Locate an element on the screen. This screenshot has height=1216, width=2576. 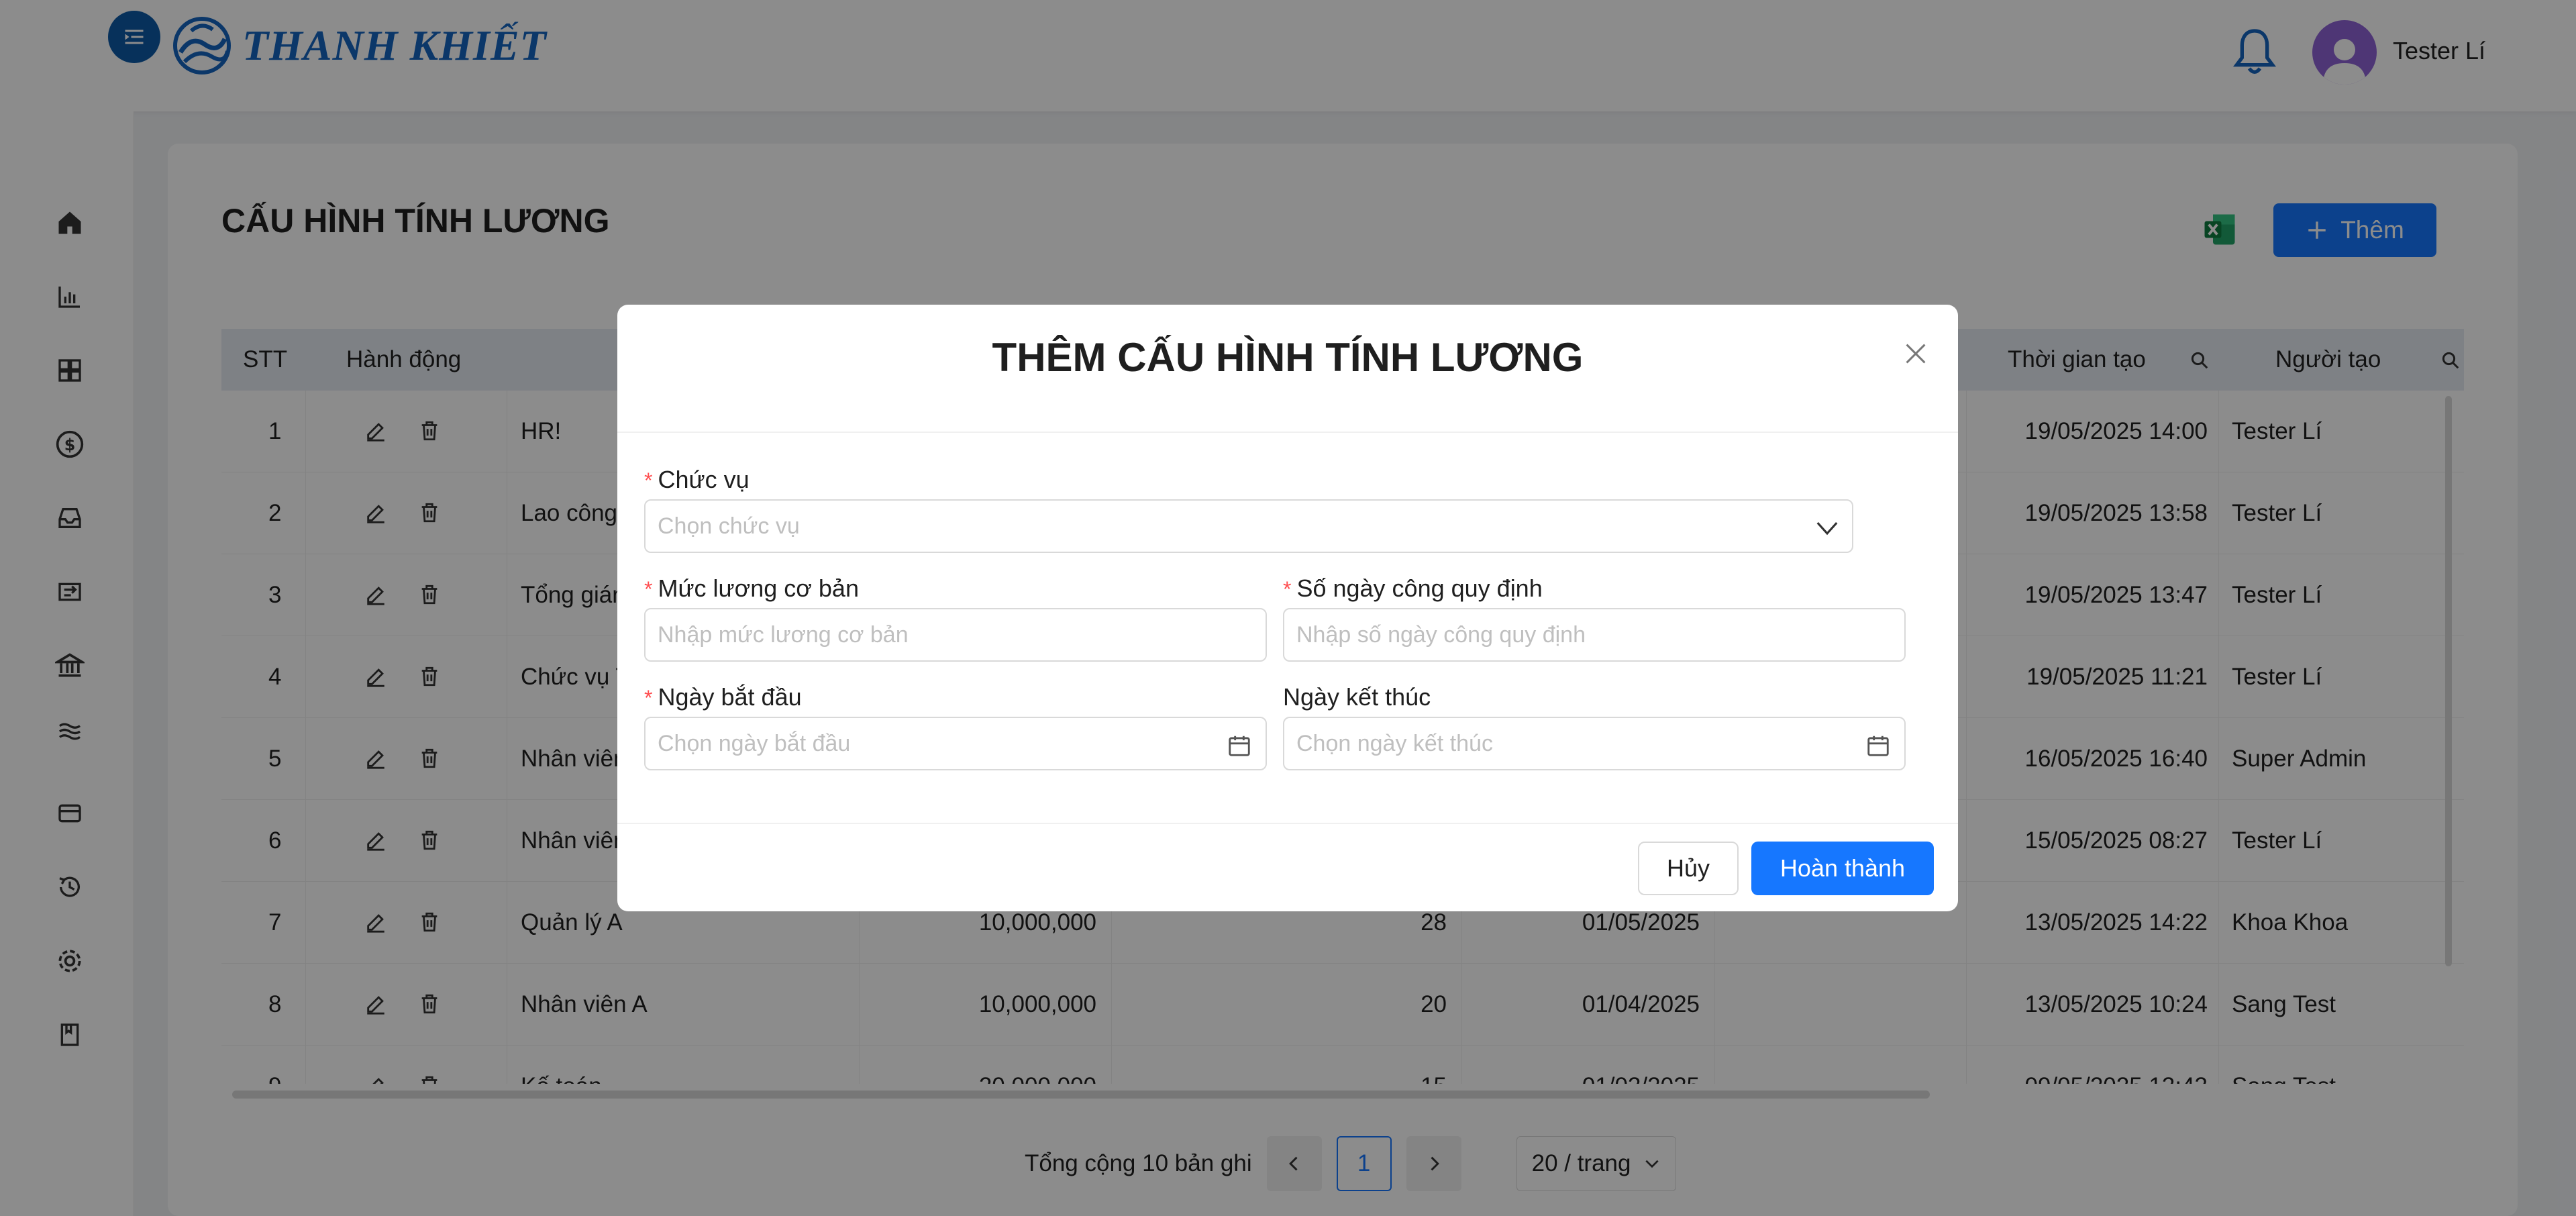
end-date-picker: Chọn ngày kết thúc is located at coordinates (1594, 743).